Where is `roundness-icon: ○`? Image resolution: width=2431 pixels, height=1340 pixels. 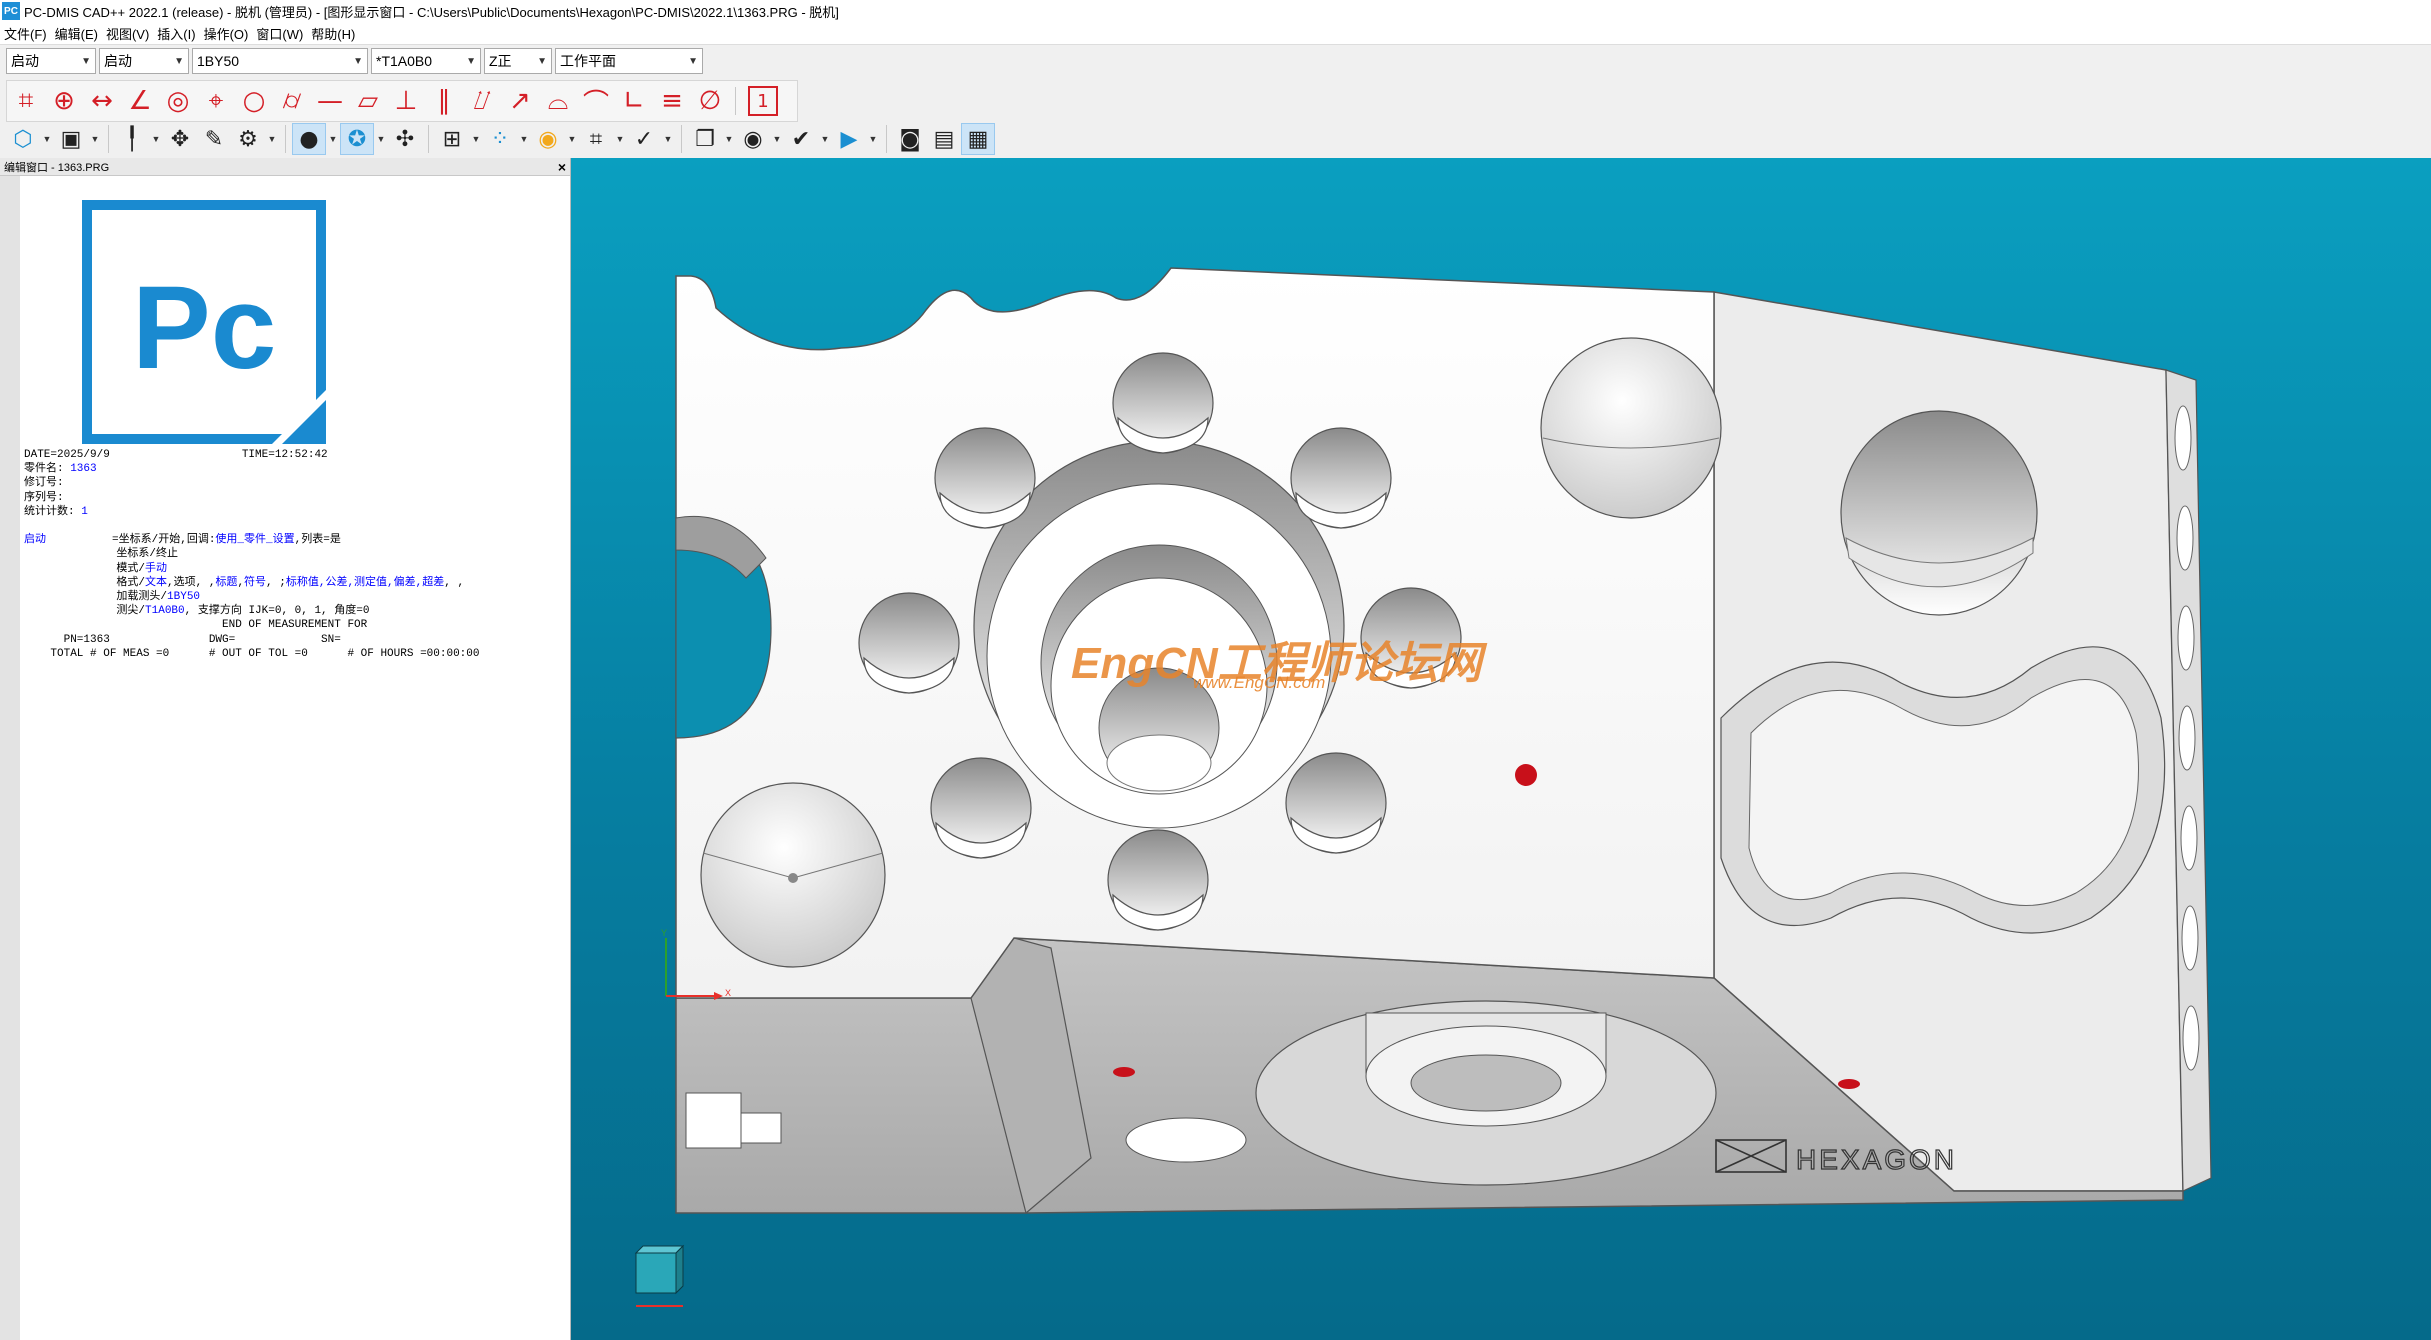 roundness-icon: ○ is located at coordinates (254, 101).